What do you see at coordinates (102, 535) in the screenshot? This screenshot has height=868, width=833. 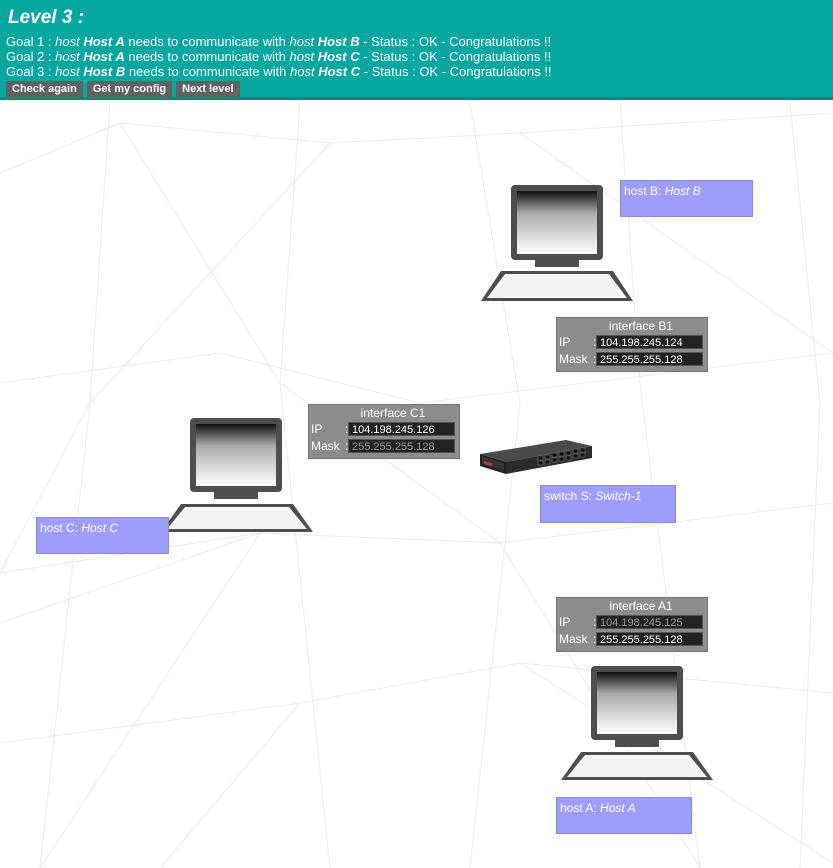 I see `host-c-label: host C: Host C` at bounding box center [102, 535].